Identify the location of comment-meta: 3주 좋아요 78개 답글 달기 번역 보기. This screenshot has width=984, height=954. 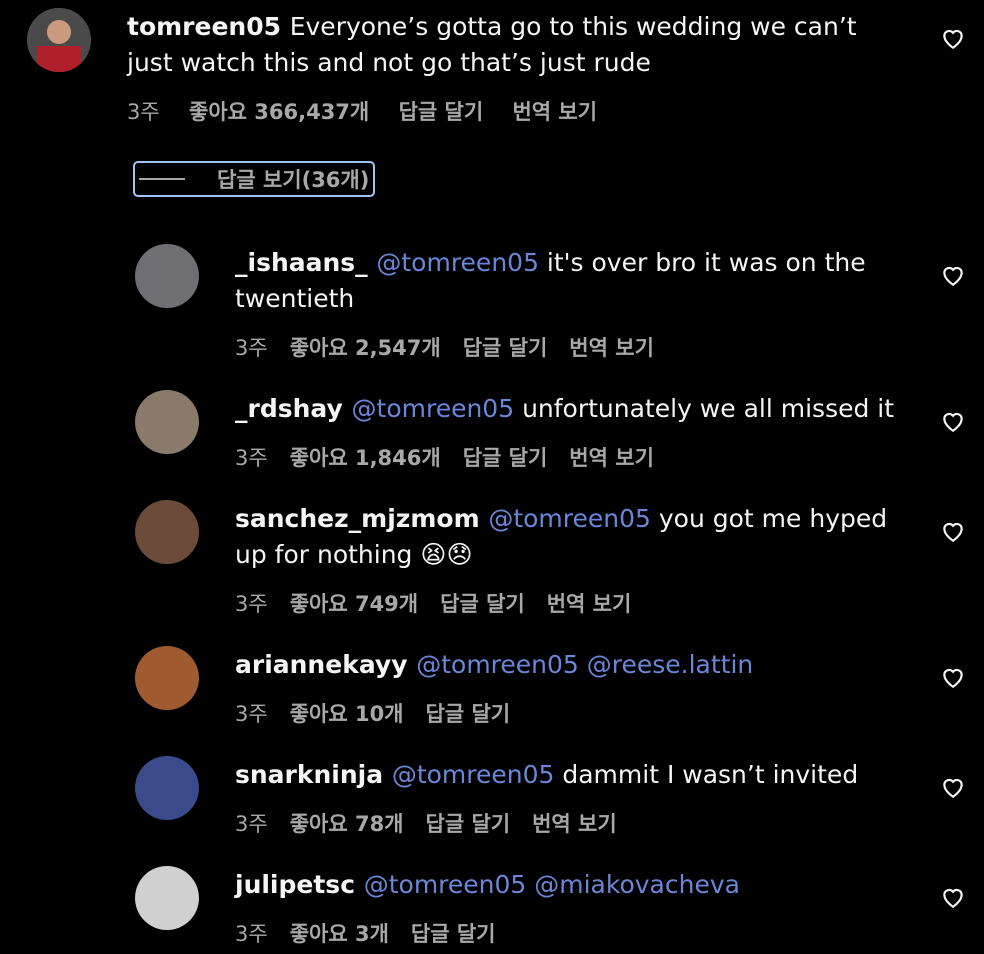
(437, 823).